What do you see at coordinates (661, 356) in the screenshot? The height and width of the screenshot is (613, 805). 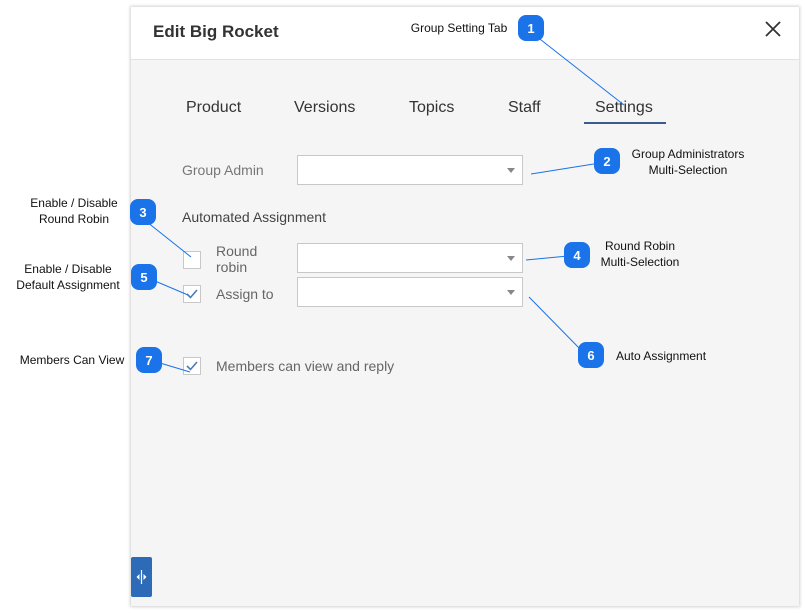 I see `callout-6-text: Auto Assignment` at bounding box center [661, 356].